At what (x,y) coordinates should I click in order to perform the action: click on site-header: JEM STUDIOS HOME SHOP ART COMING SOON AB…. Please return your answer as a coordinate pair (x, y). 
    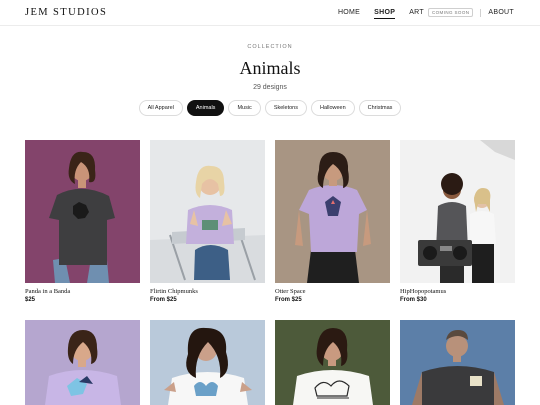
    Looking at the image, I should click on (270, 13).